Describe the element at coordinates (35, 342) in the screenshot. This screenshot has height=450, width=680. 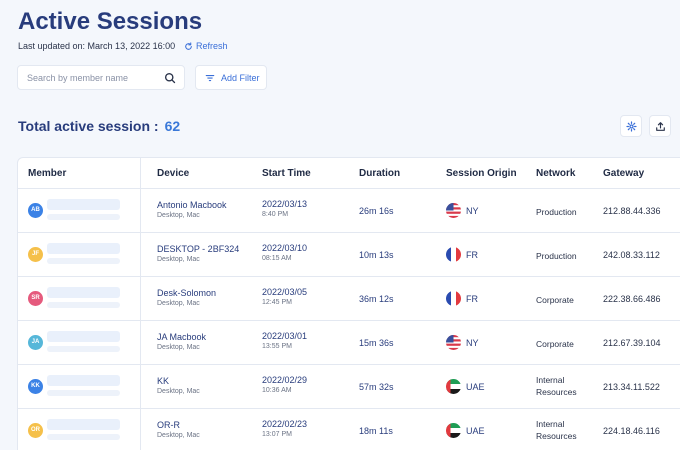
I see `avatar: JA` at that location.